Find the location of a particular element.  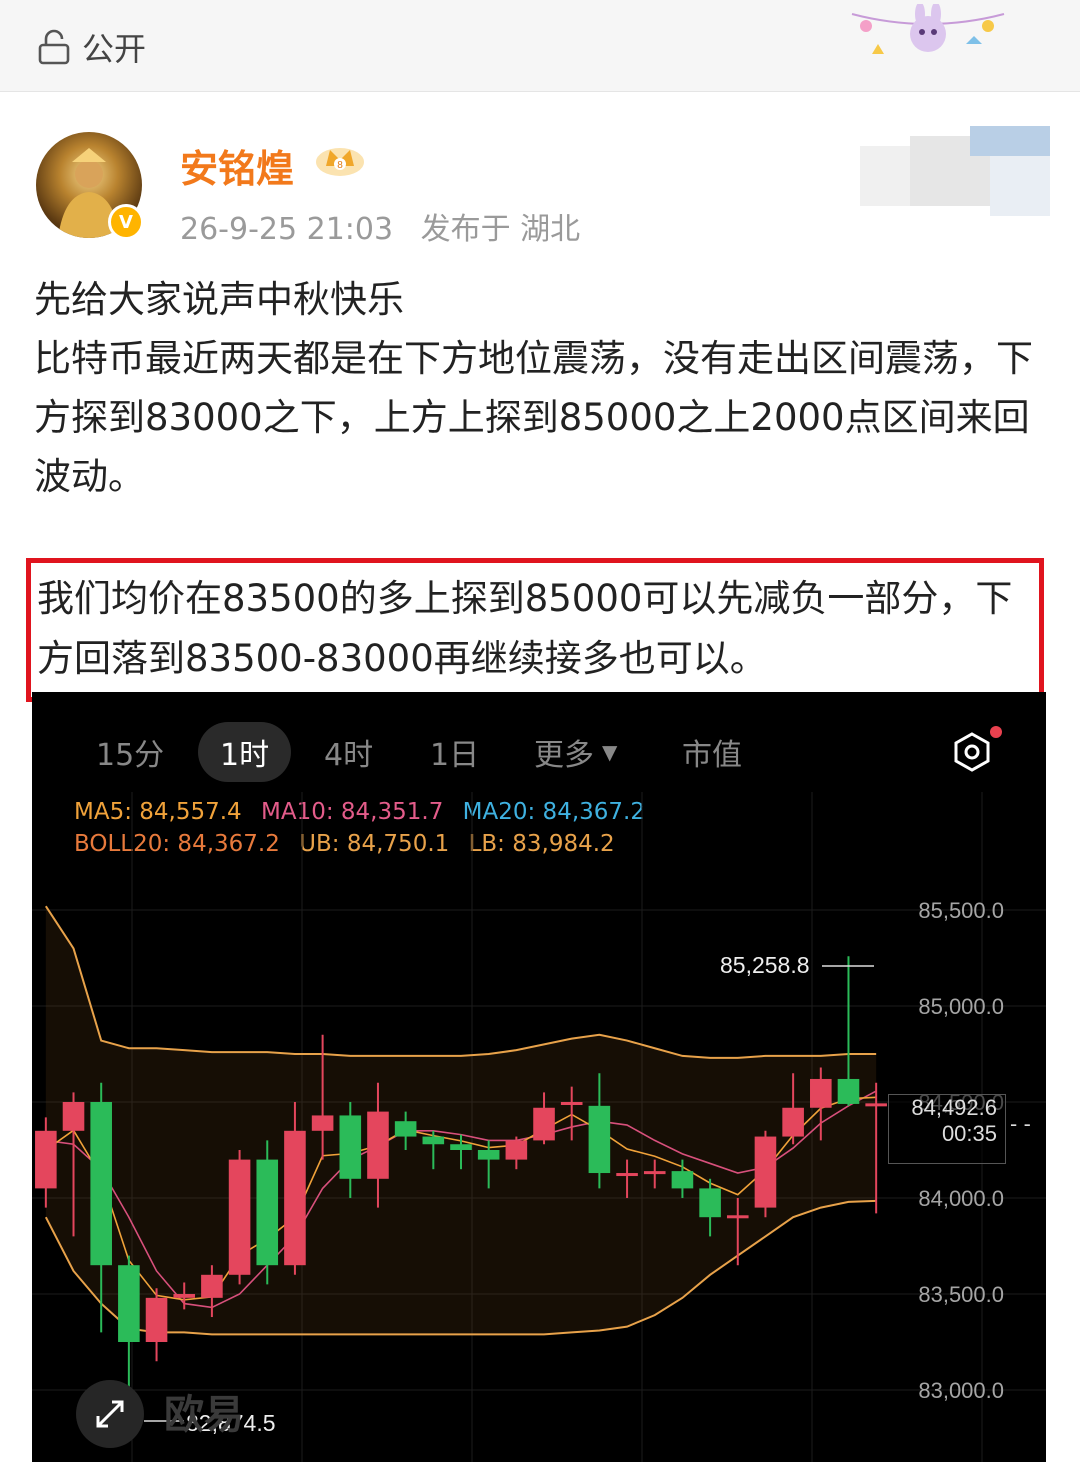

post-meta: 26-9-25 21:03 发布于 湖北 is located at coordinates (380, 226).